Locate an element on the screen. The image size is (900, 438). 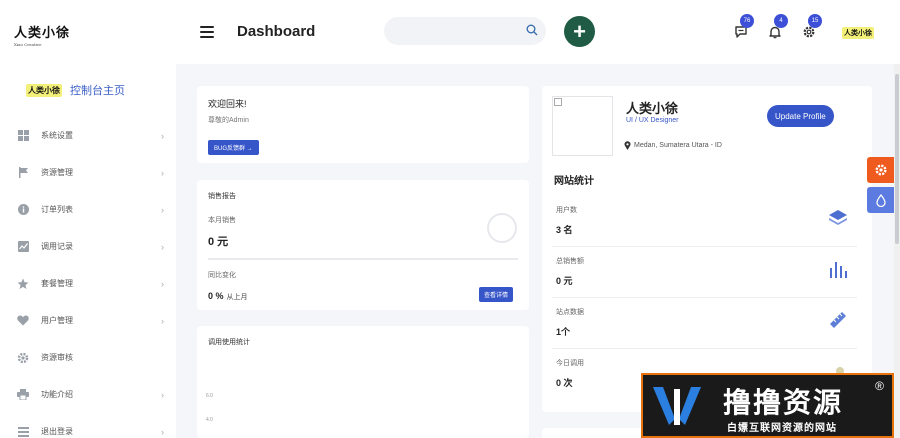
map-pin-icon is located at coordinates (627, 145).